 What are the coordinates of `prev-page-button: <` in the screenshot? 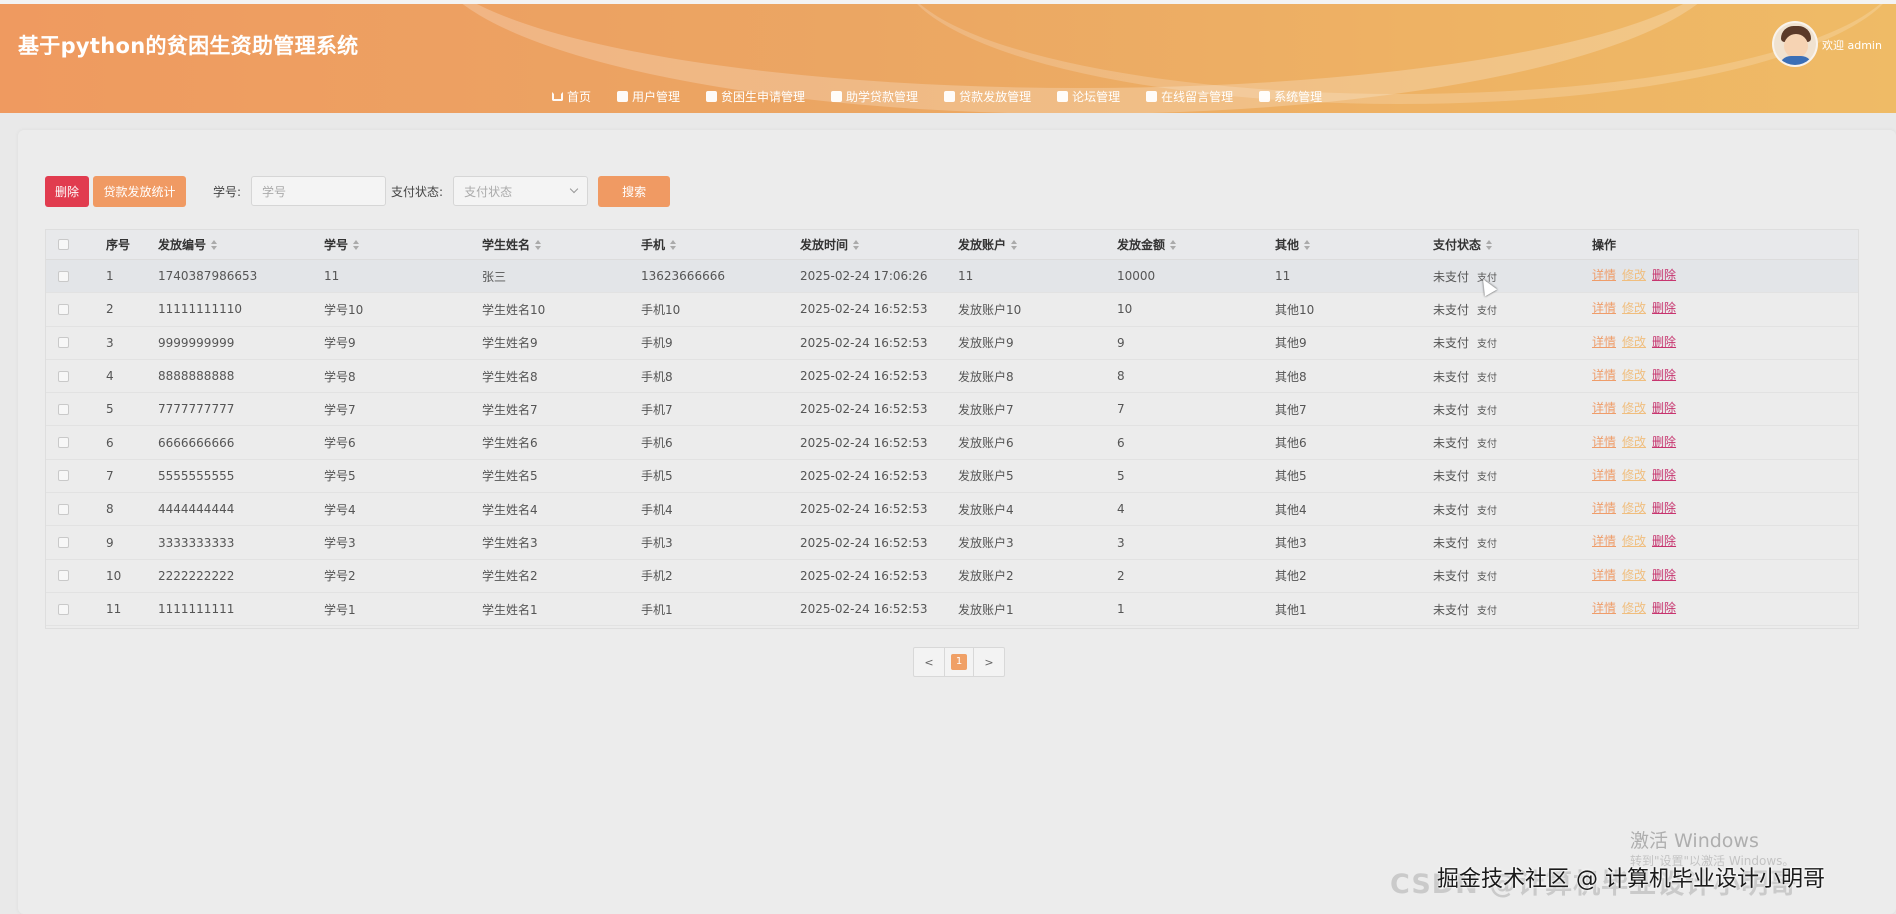 It's located at (929, 662).